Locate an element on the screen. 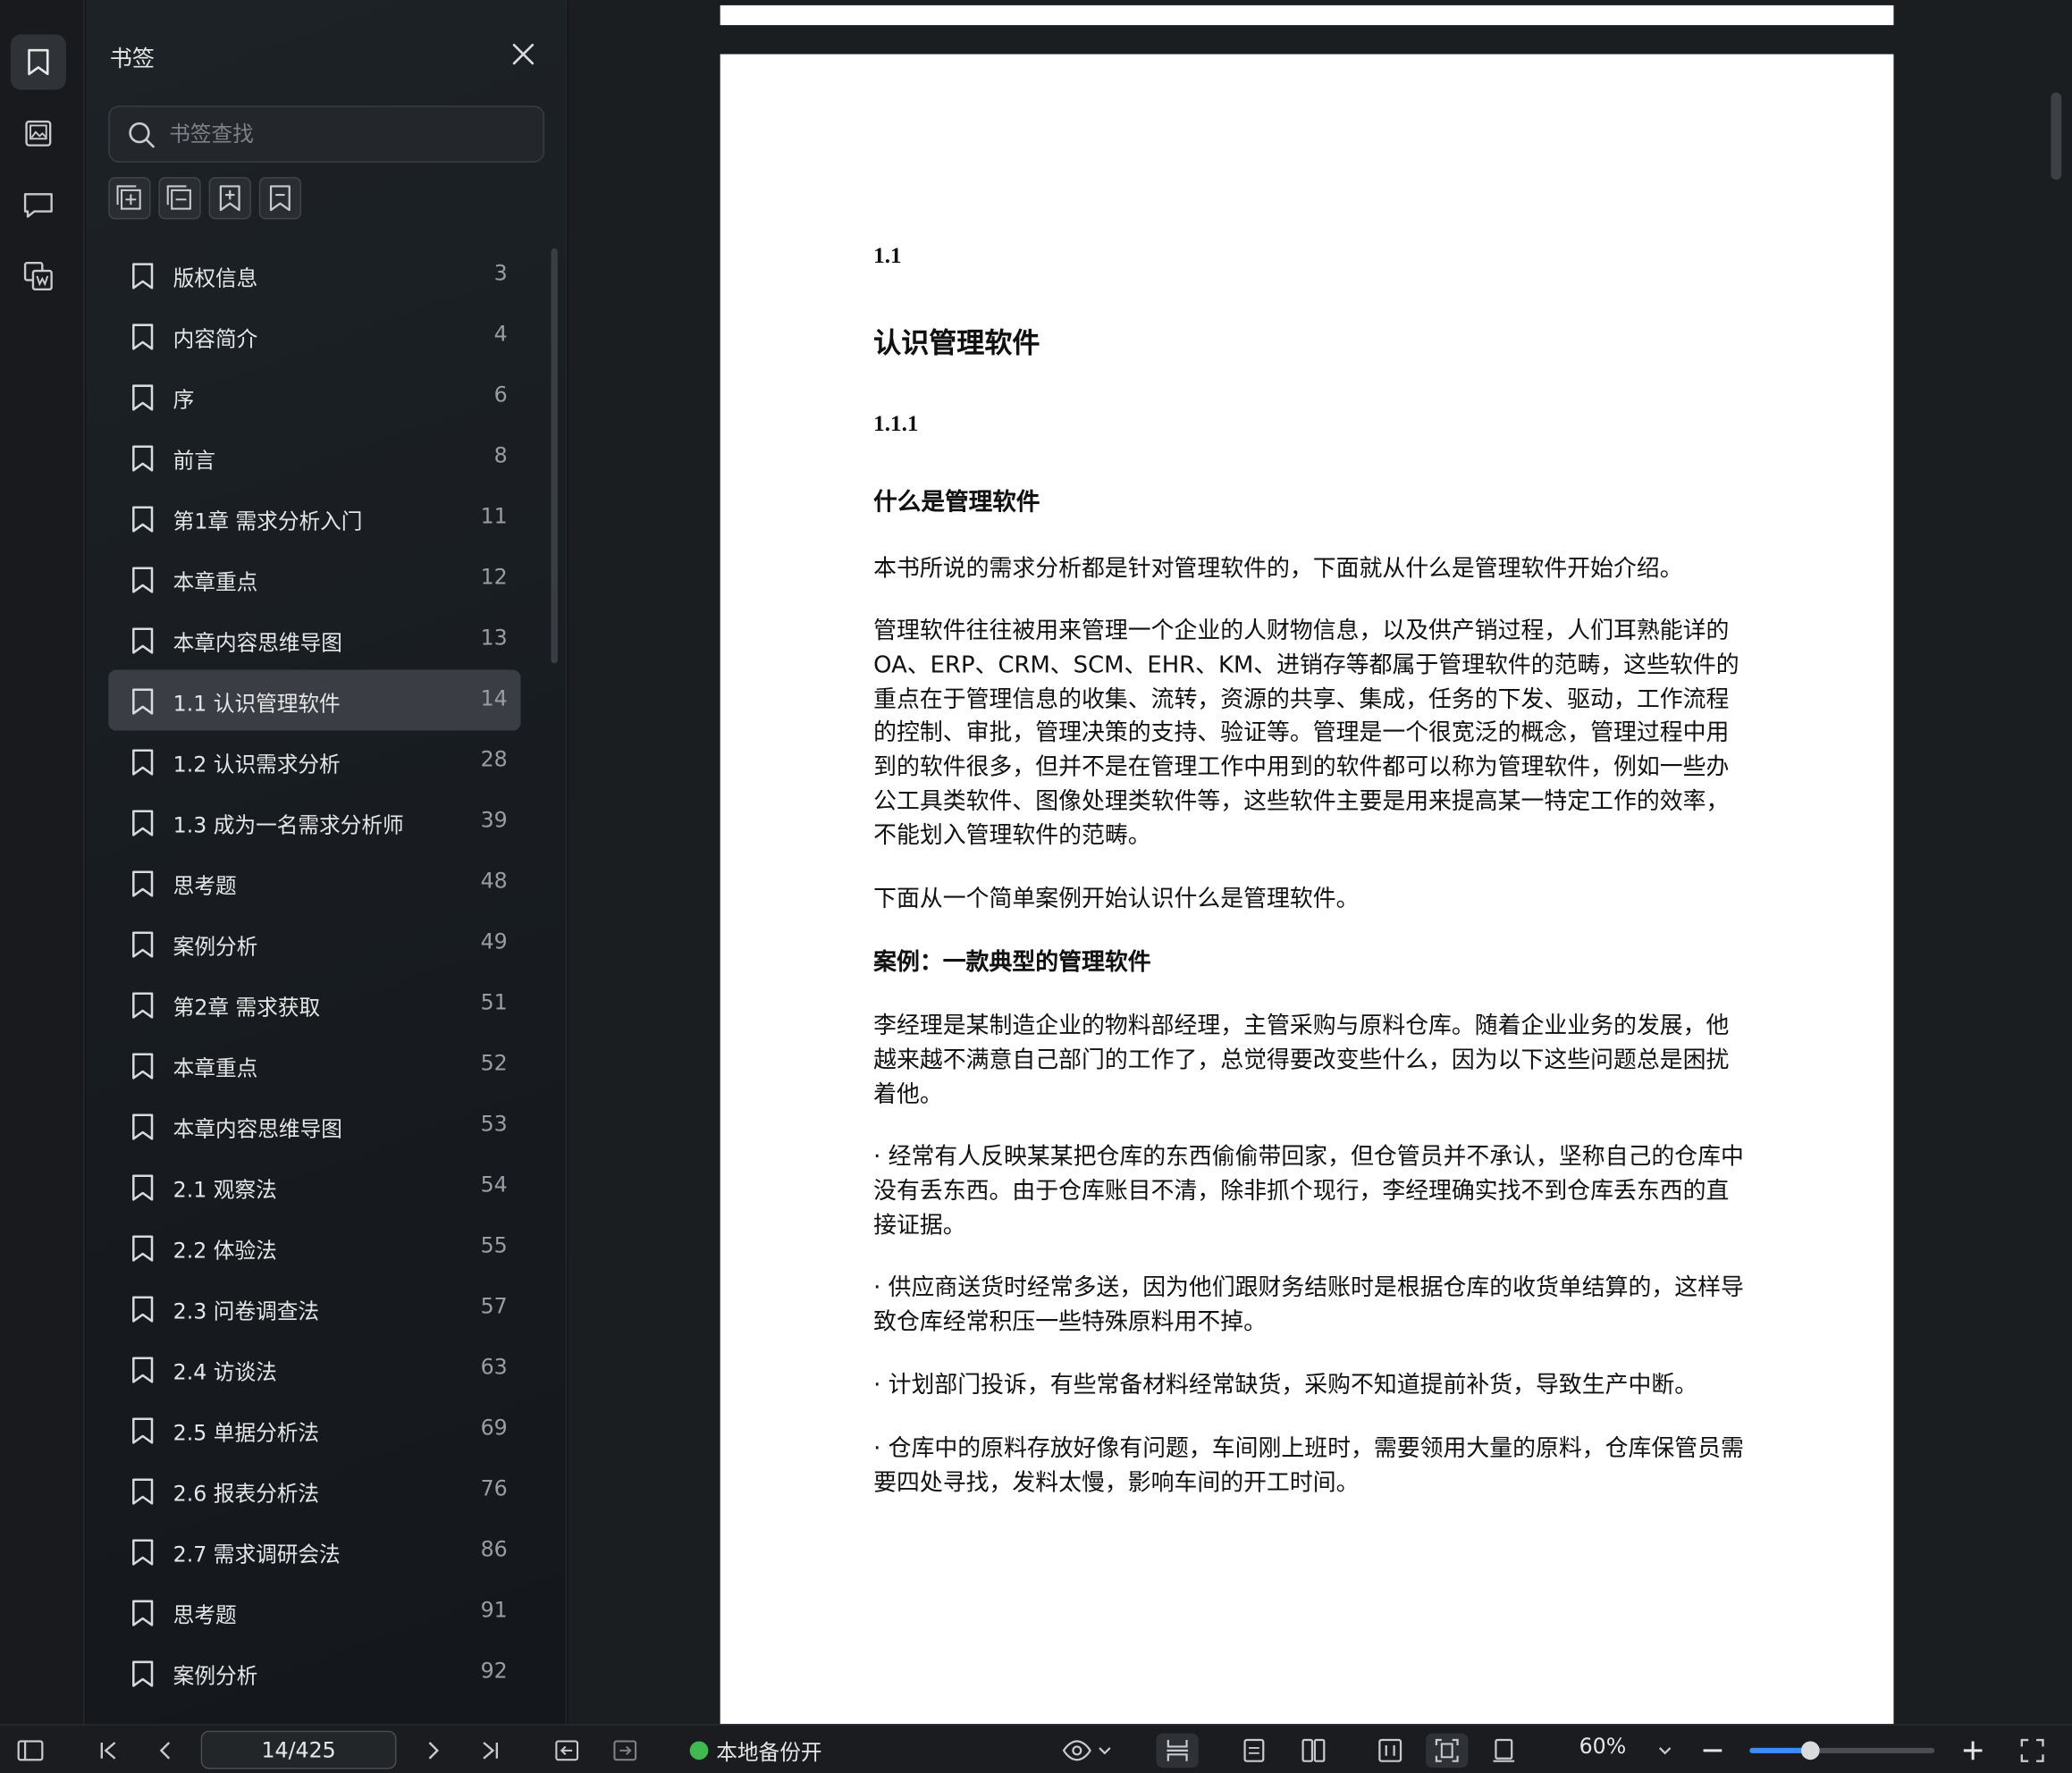 This screenshot has height=1773, width=2072. continuous-scroll-button is located at coordinates (1177, 1751).